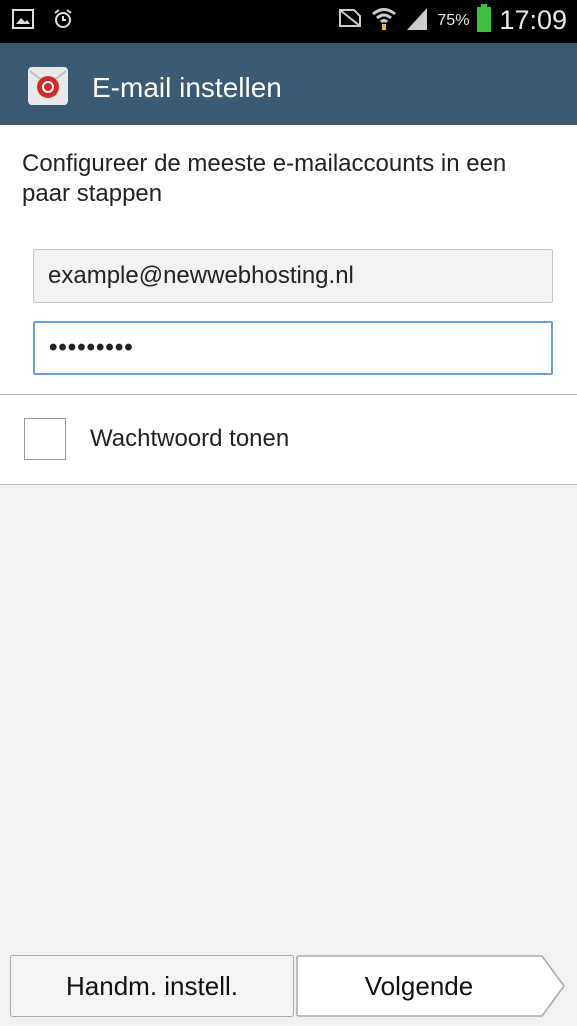 The width and height of the screenshot is (577, 1026). I want to click on email-app-icon, so click(48, 88).